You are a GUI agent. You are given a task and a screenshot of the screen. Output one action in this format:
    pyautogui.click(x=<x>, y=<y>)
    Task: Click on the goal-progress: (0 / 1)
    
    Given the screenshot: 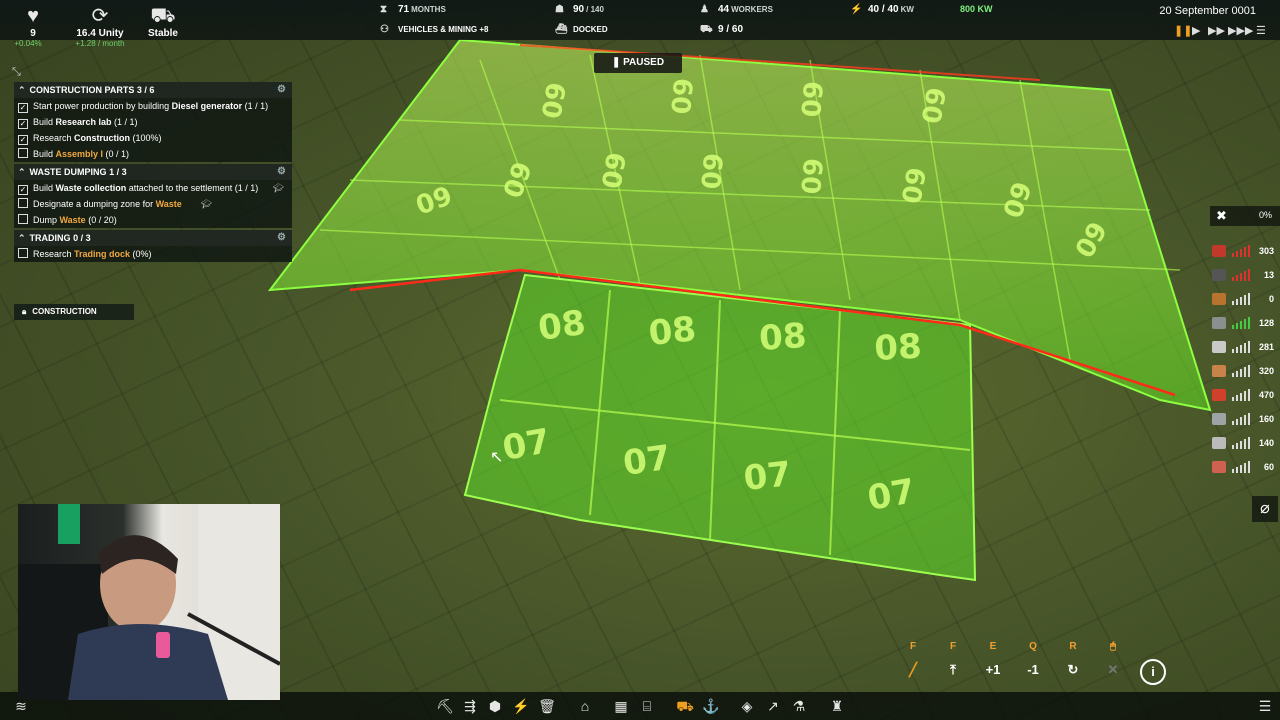 What is the action you would take?
    pyautogui.click(x=116, y=154)
    